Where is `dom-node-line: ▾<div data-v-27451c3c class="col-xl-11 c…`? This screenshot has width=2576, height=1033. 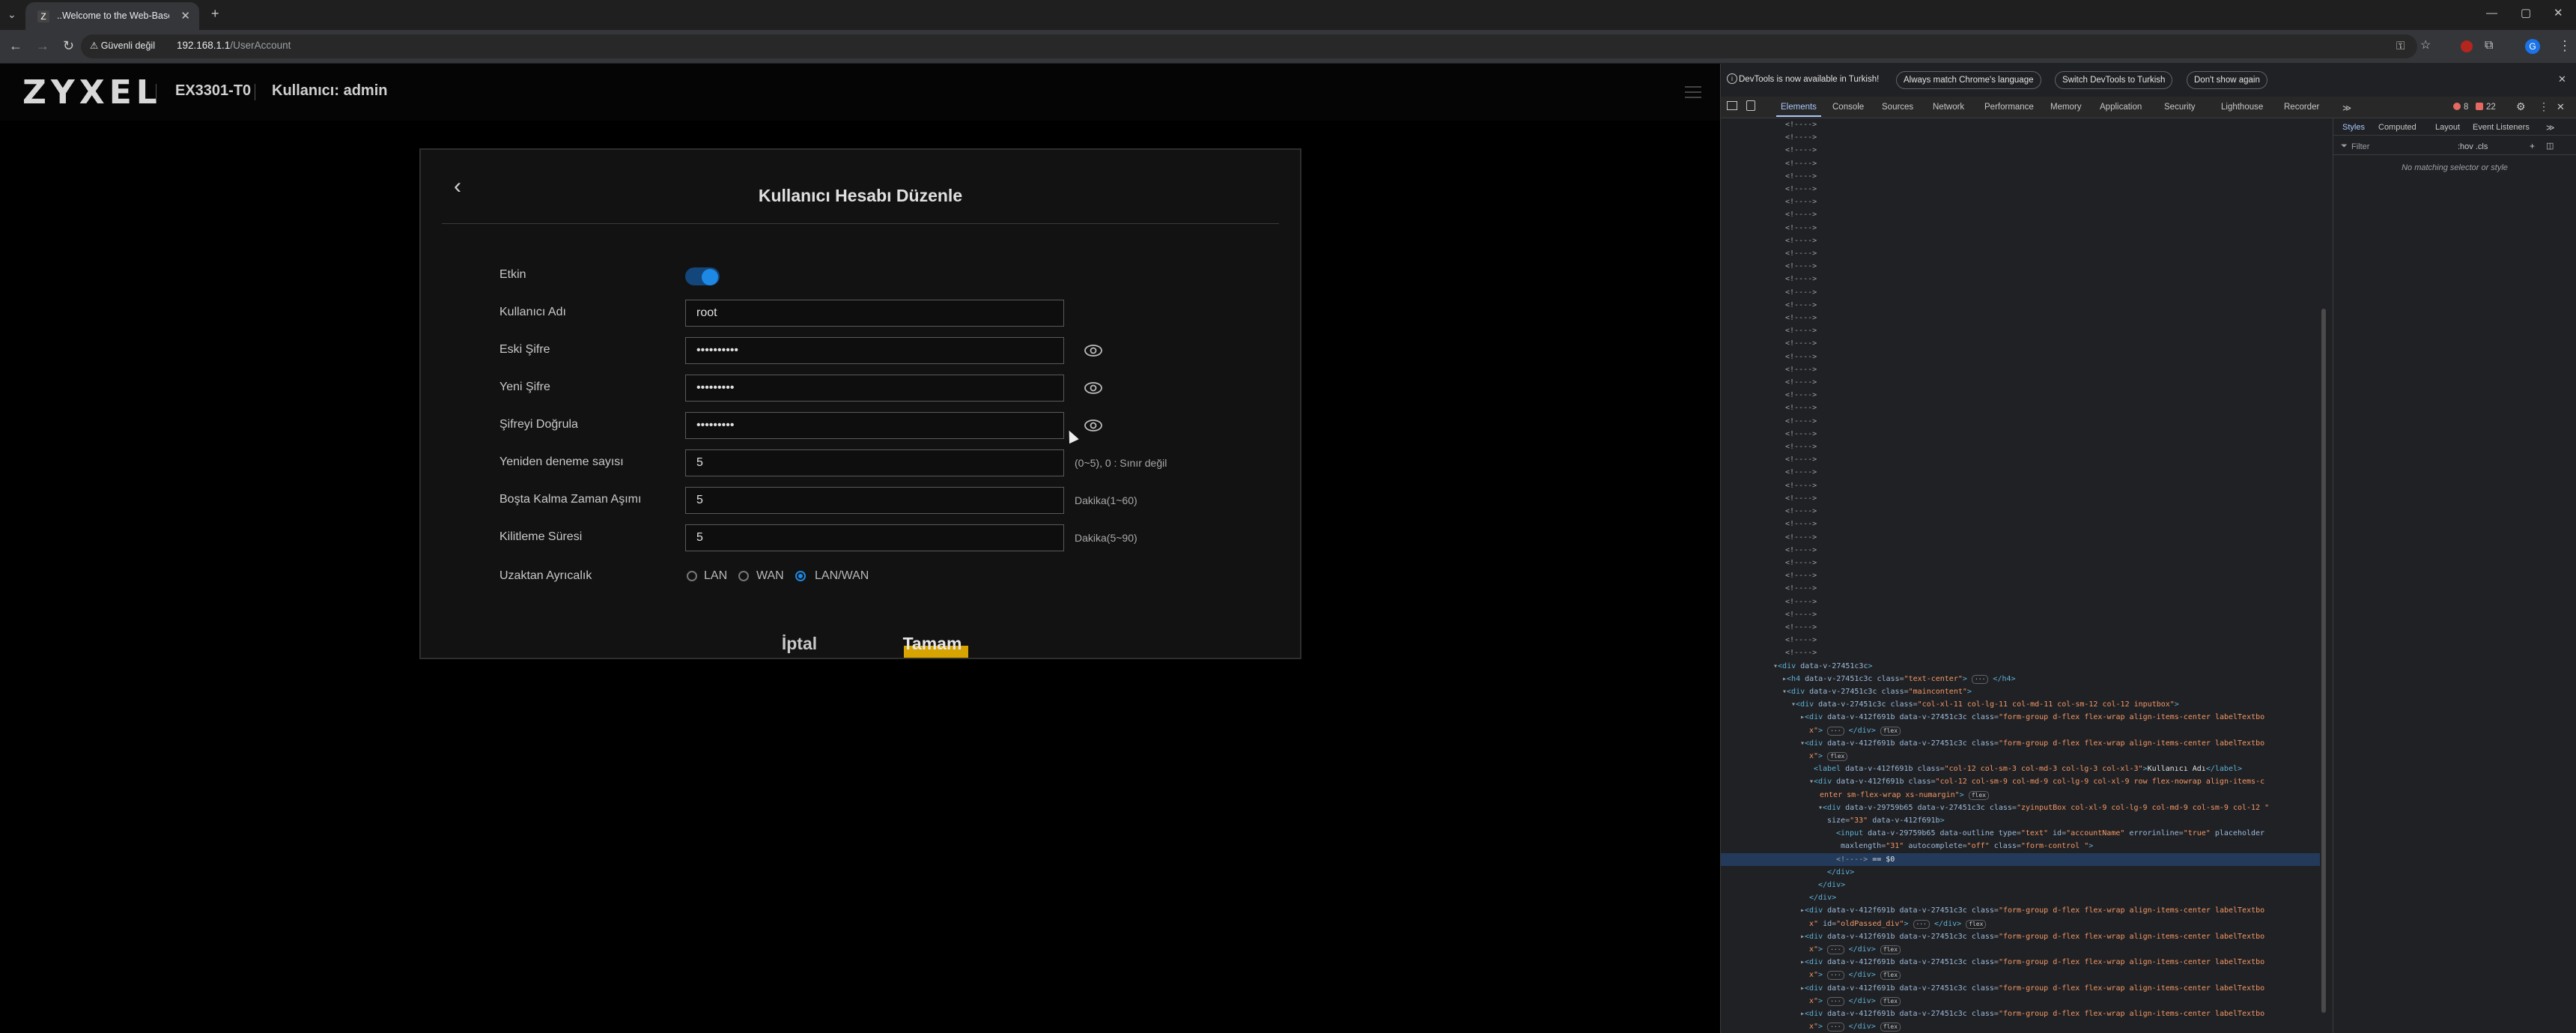
dom-node-line: ▾<div data-v-27451c3c class="col-xl-11 c… is located at coordinates (2021, 704).